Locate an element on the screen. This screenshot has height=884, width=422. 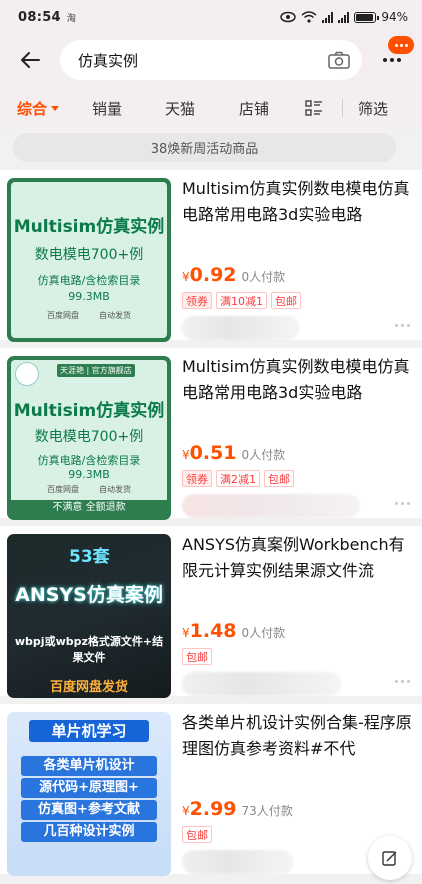
tab-sales: 销量 is located at coordinates (107, 108).